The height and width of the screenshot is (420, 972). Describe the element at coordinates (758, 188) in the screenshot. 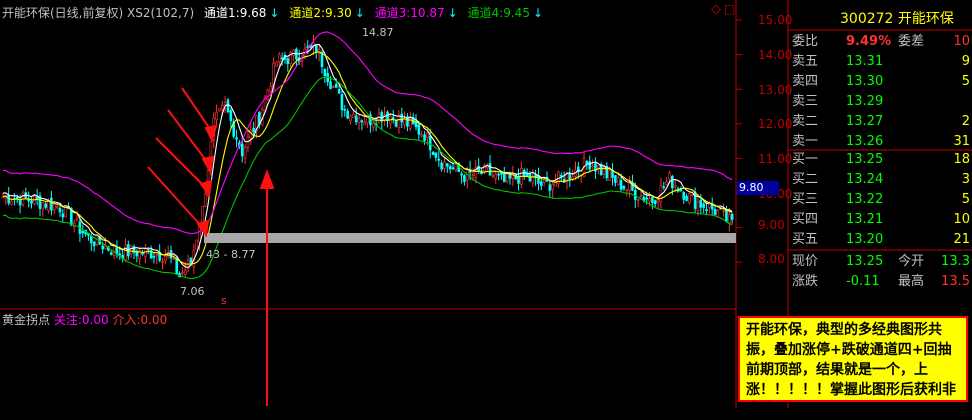

I see `price-tag: 9.80` at that location.